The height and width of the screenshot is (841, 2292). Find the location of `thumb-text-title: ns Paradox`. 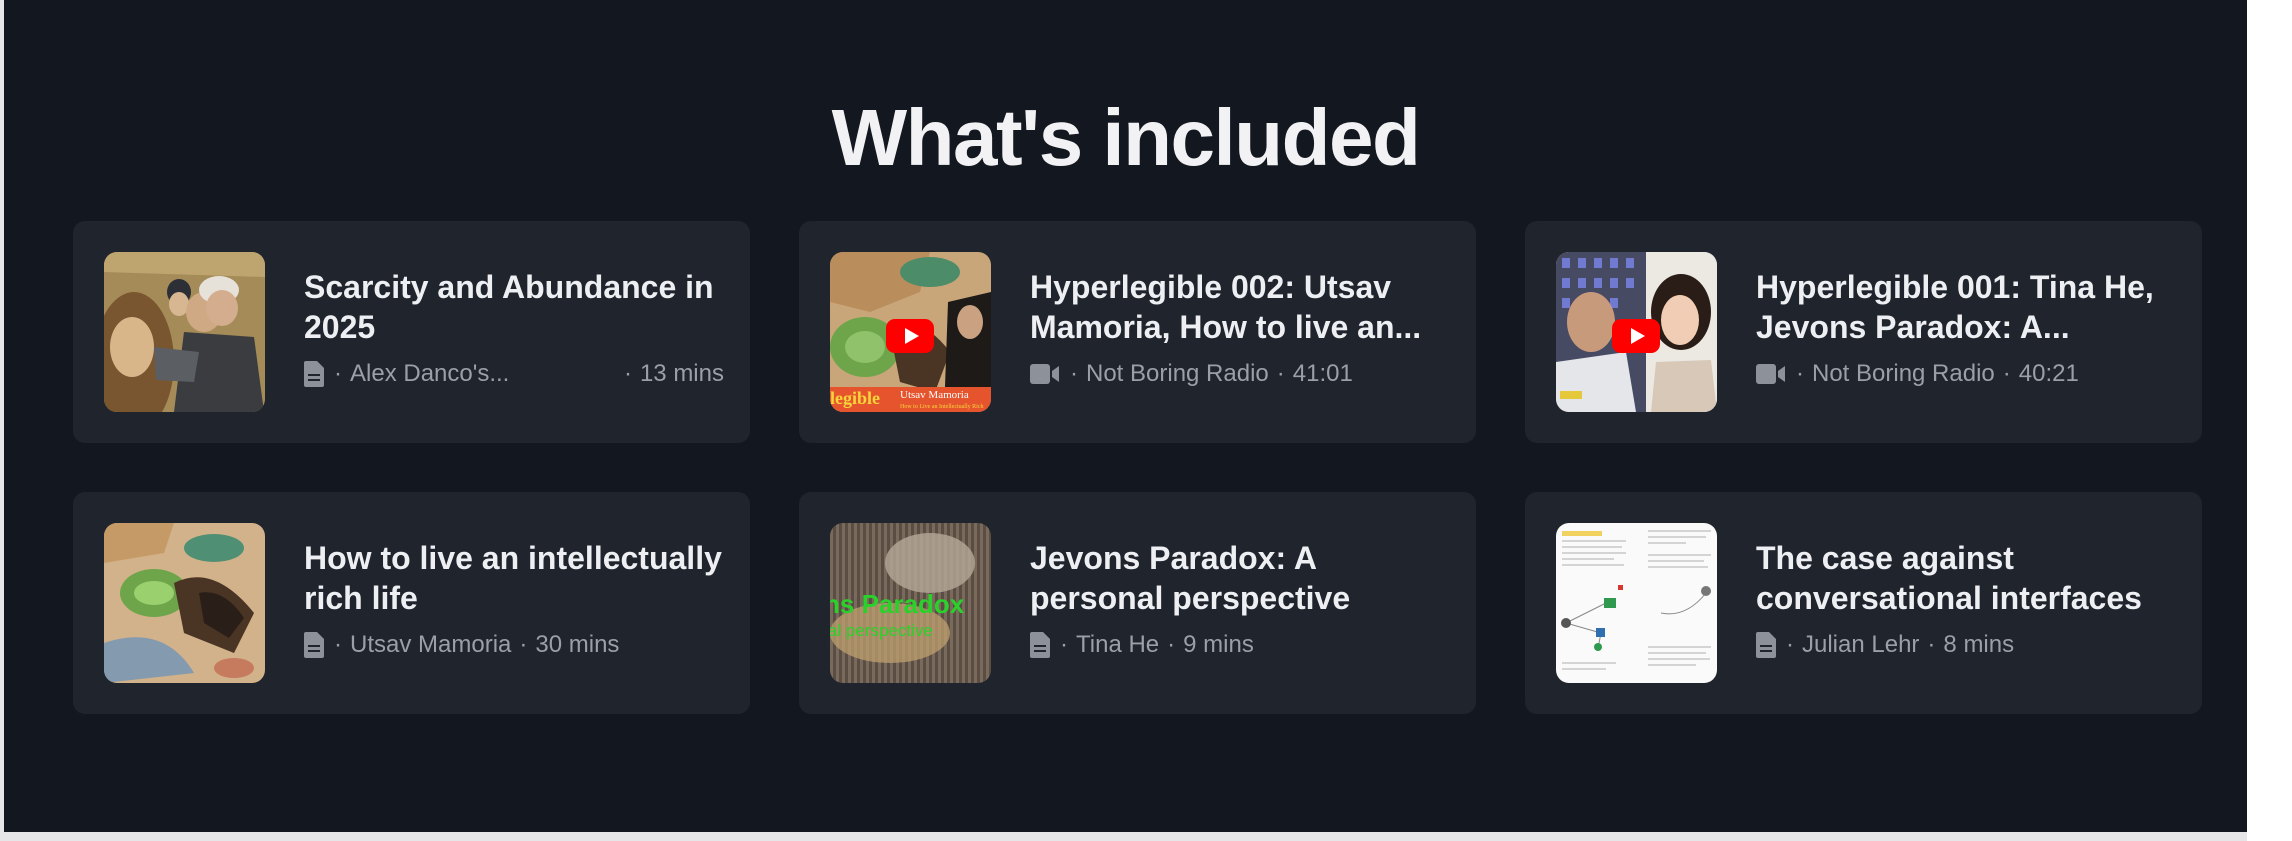

thumb-text-title: ns Paradox is located at coordinates (897, 604).